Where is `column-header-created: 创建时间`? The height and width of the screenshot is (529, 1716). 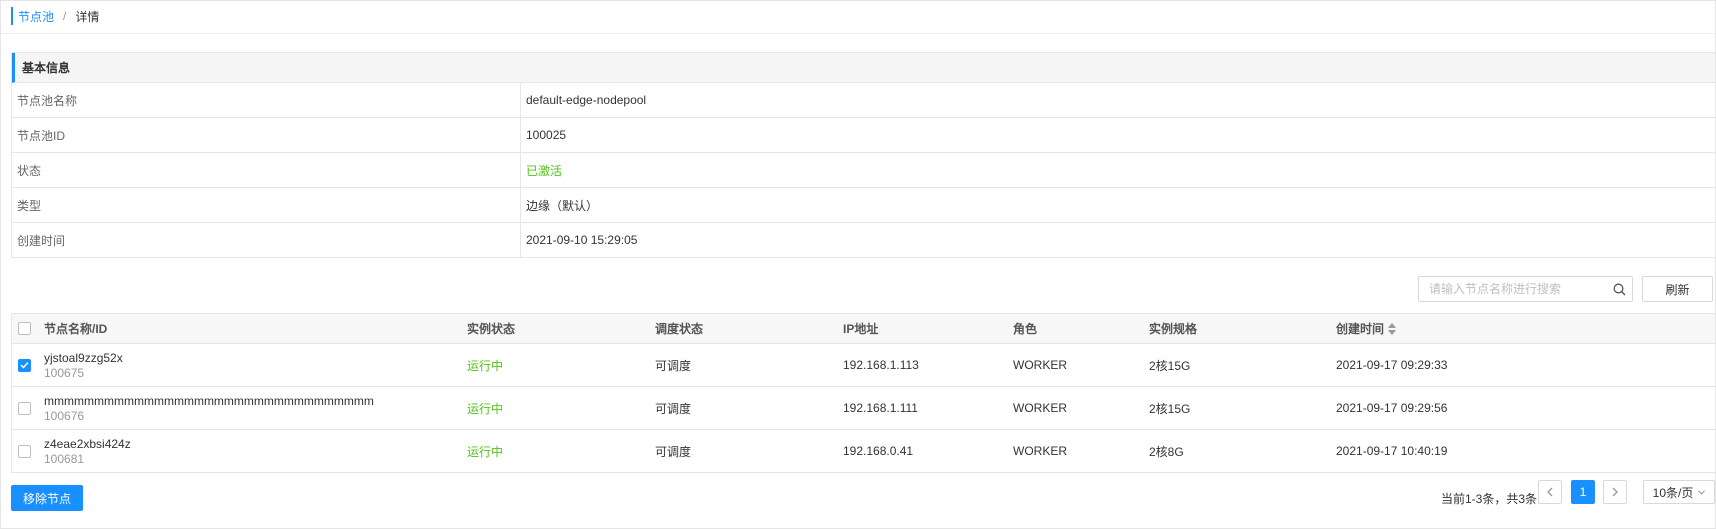 column-header-created: 创建时间 is located at coordinates (1525, 328).